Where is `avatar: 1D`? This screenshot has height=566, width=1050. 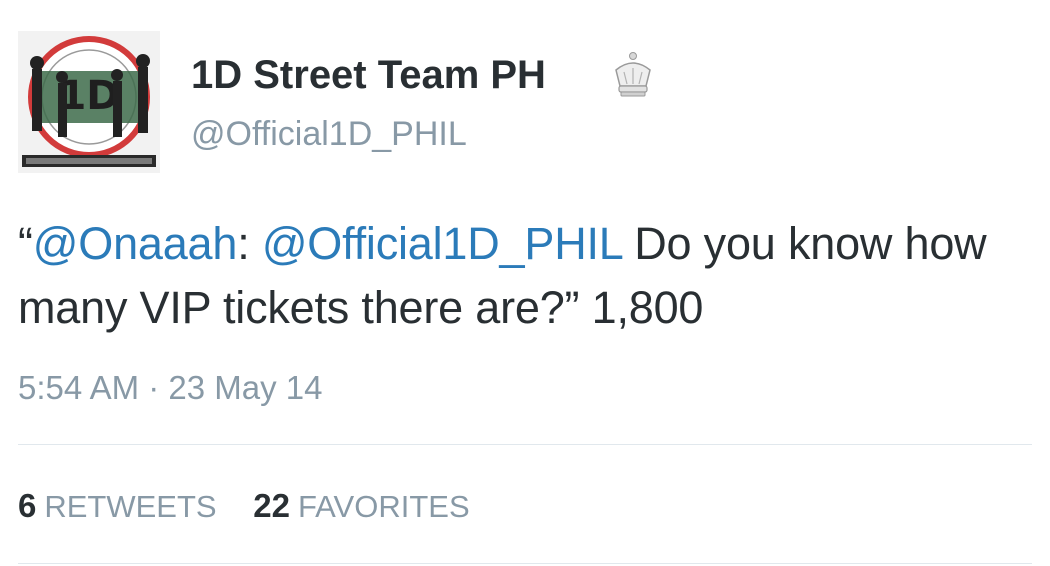 avatar: 1D is located at coordinates (89, 102).